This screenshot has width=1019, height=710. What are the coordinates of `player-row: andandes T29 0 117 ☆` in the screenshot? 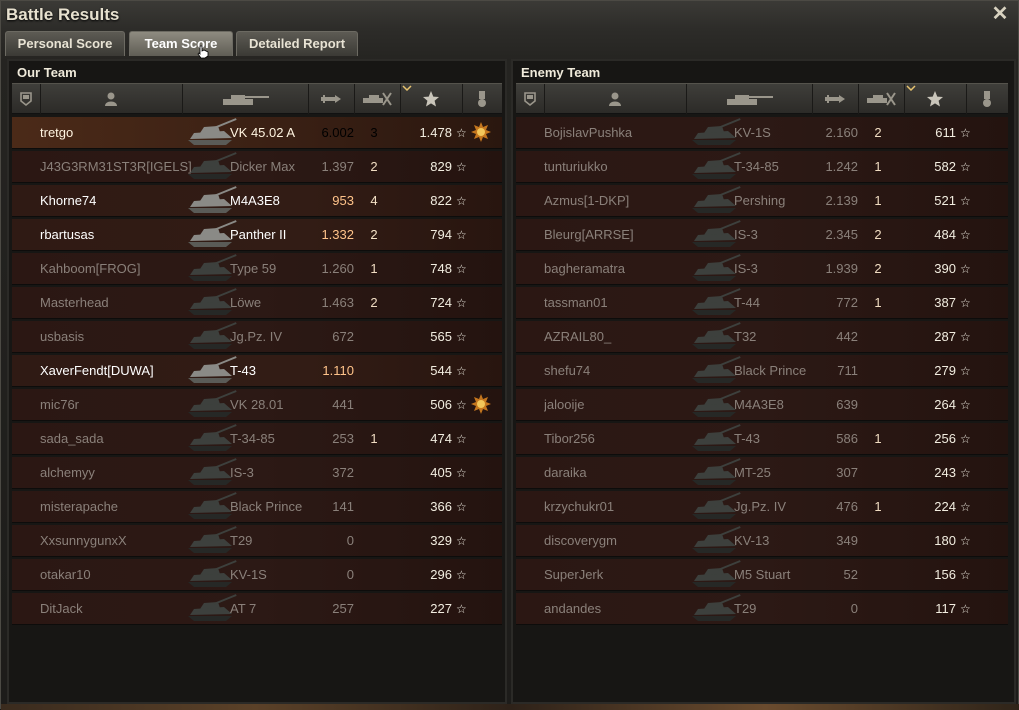 It's located at (762, 609).